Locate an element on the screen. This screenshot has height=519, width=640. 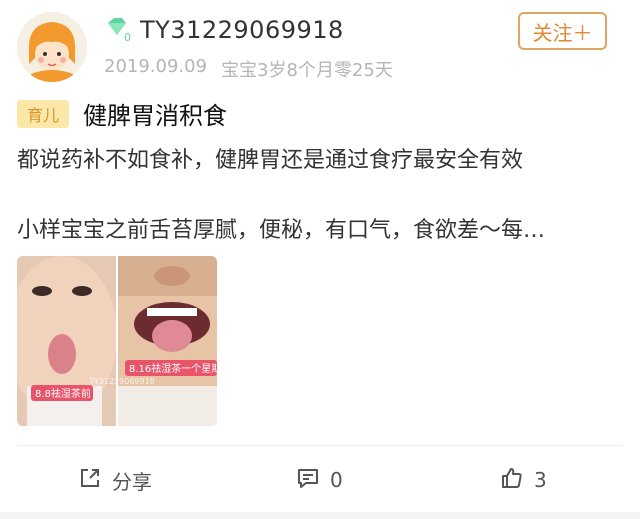
bottom-separator is located at coordinates (320, 515).